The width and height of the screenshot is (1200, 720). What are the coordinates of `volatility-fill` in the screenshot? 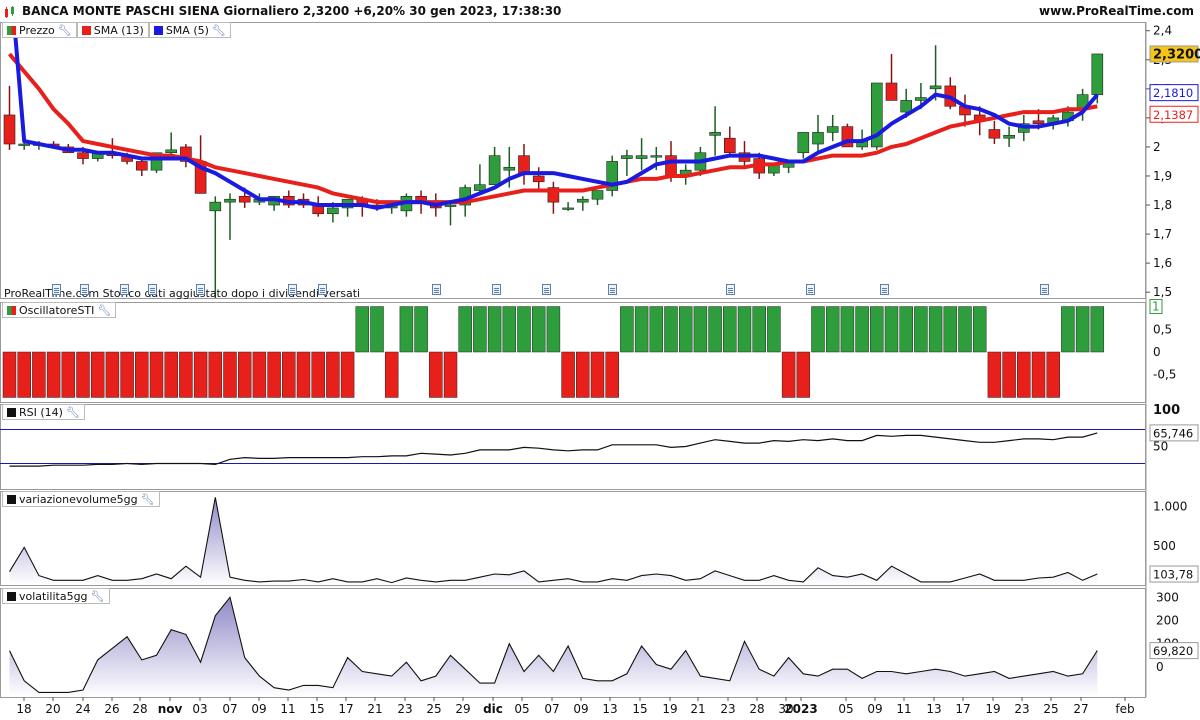 It's located at (553, 647).